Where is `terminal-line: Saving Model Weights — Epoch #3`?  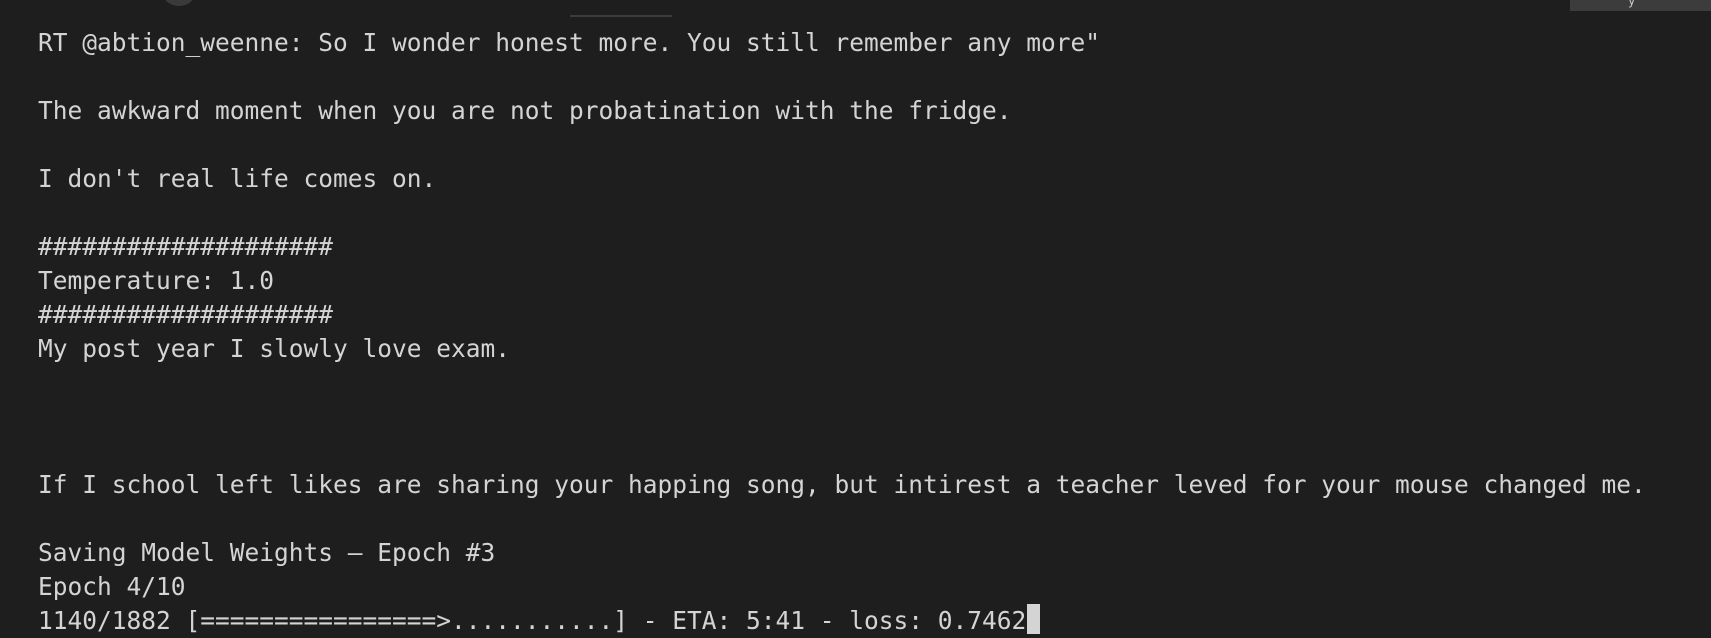
terminal-line: Saving Model Weights — Epoch #3 is located at coordinates (267, 552).